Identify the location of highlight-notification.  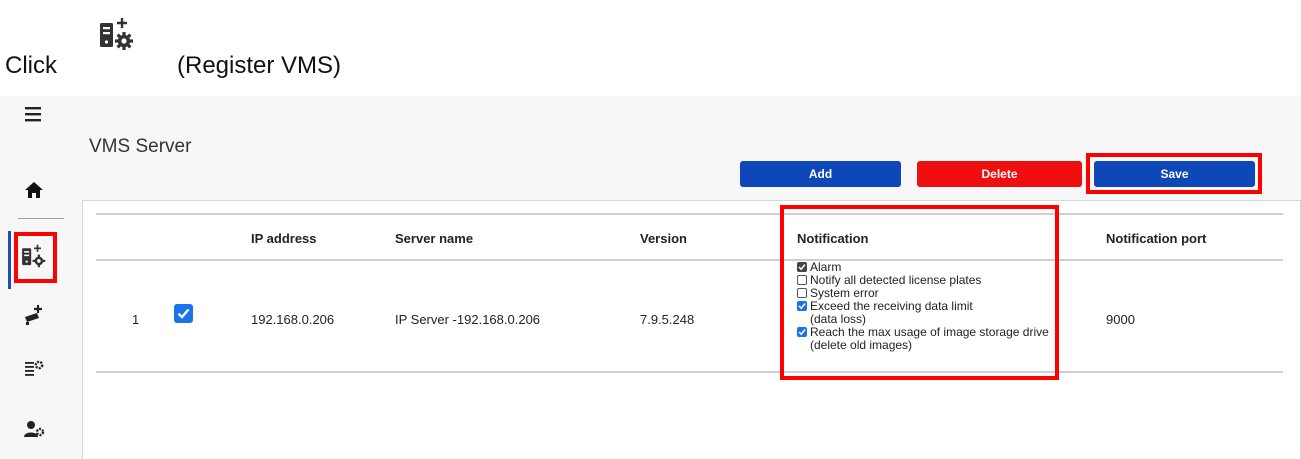
(919, 292).